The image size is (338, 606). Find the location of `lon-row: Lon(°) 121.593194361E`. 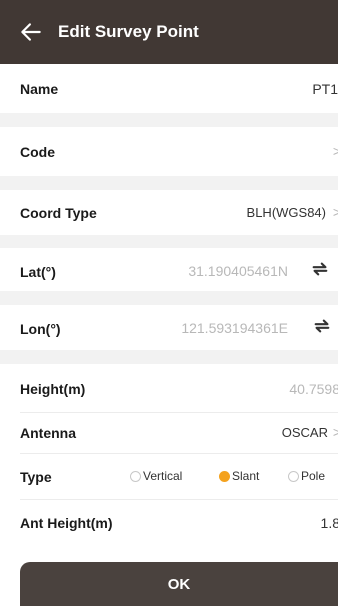

lon-row: Lon(°) 121.593194361E is located at coordinates (169, 327).